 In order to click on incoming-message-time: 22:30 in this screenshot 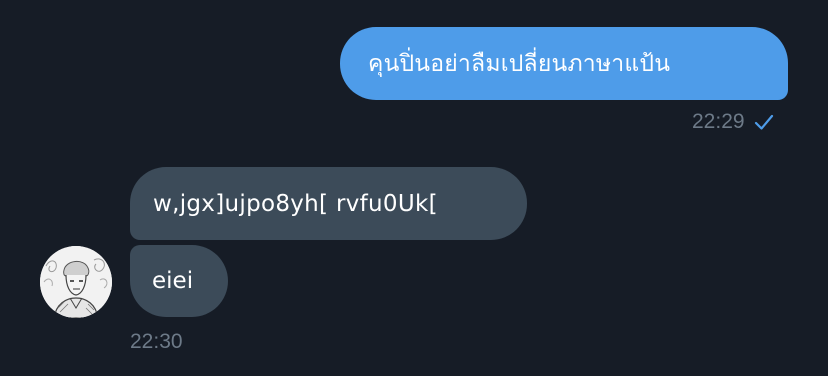, I will do `click(156, 341)`.